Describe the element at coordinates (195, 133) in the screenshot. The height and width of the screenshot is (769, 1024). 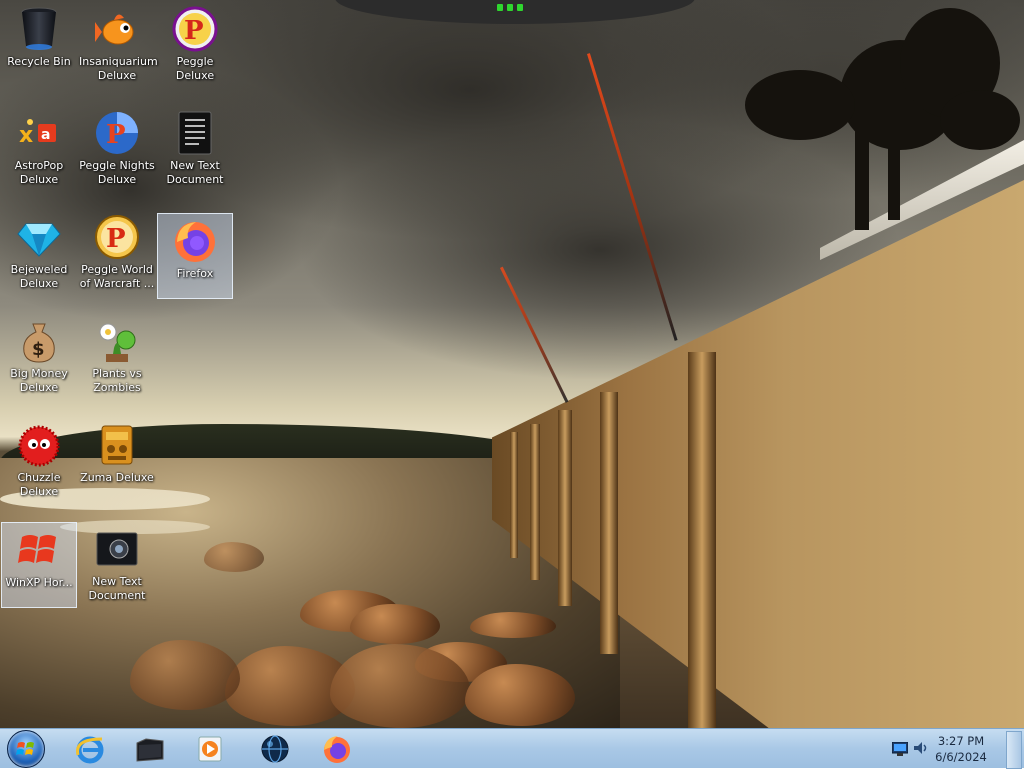
I see `text-document-icon` at that location.